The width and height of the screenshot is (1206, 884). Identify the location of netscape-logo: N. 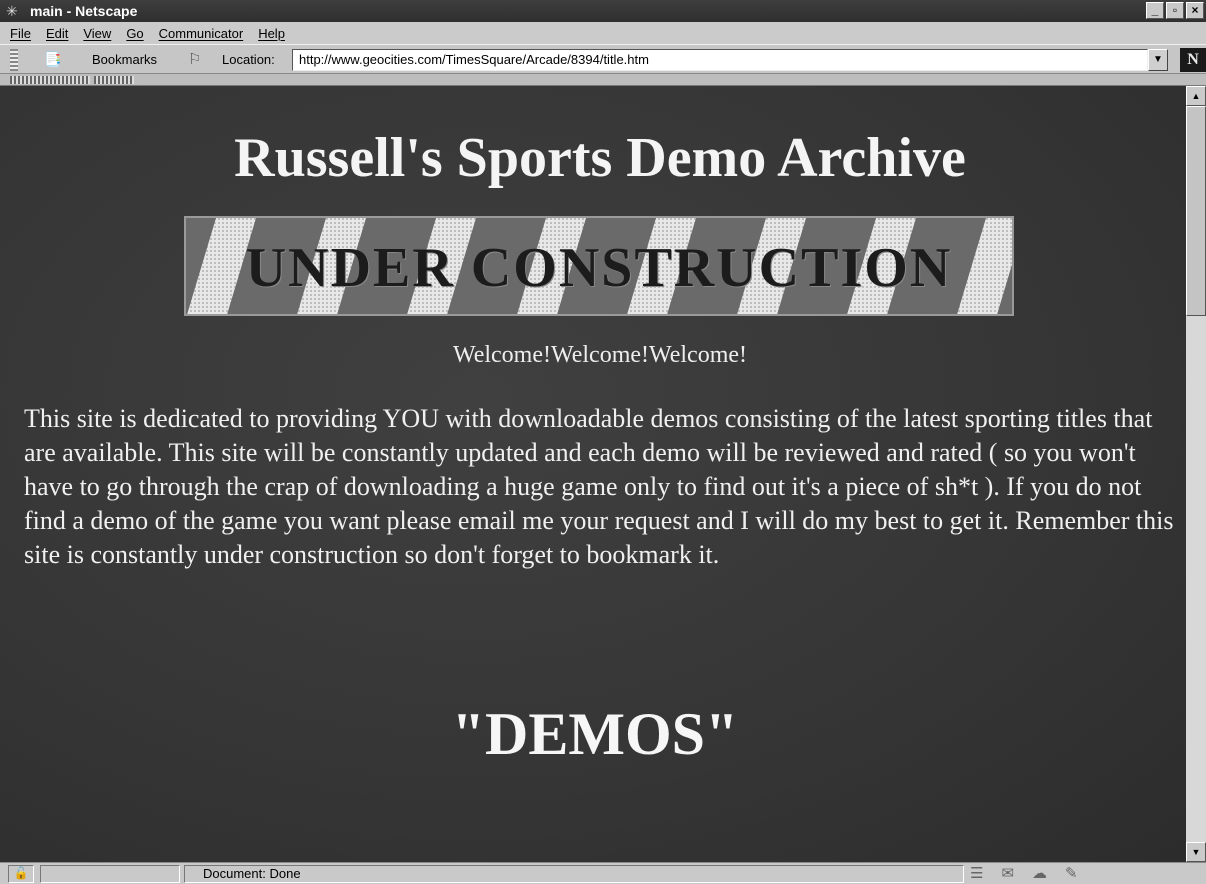
(1193, 60).